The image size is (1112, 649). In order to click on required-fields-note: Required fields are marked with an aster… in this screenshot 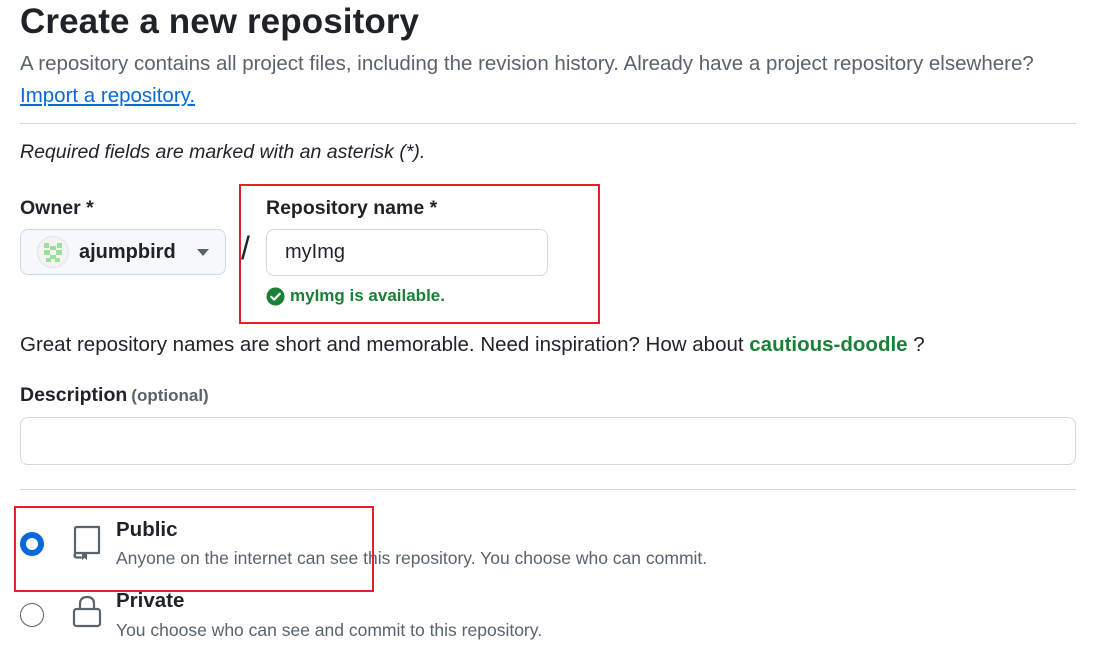, I will do `click(223, 152)`.